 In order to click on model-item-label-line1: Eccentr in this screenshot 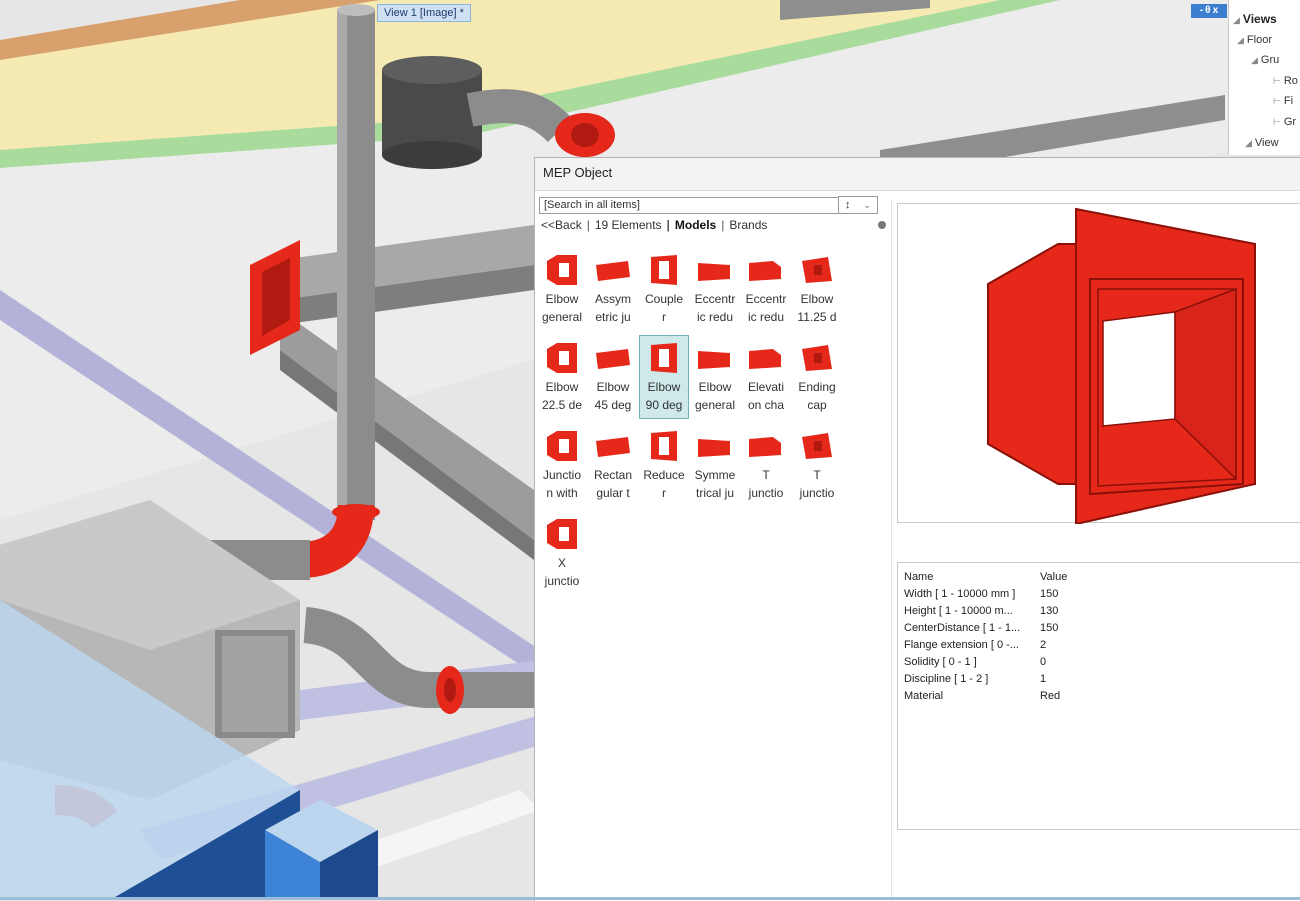, I will do `click(715, 299)`.